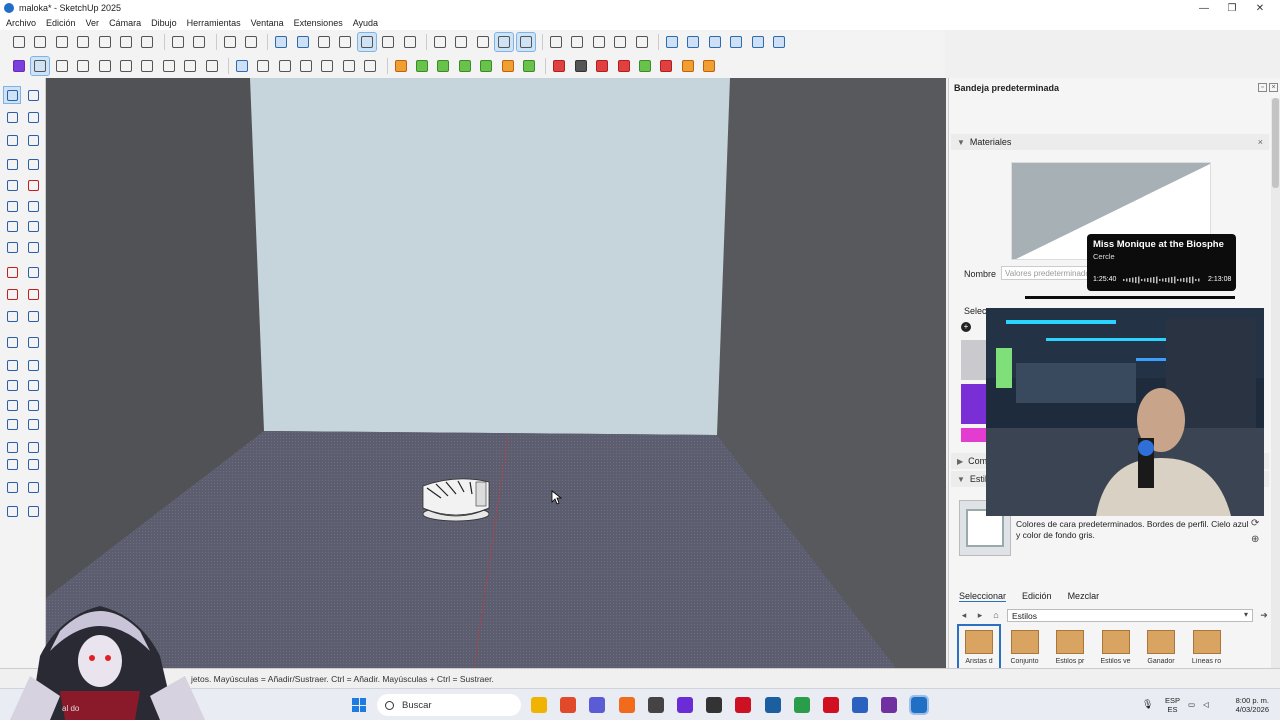 This screenshot has width=1280, height=720. Describe the element at coordinates (33, 294) in the screenshot. I see `follow-me-icon` at that location.